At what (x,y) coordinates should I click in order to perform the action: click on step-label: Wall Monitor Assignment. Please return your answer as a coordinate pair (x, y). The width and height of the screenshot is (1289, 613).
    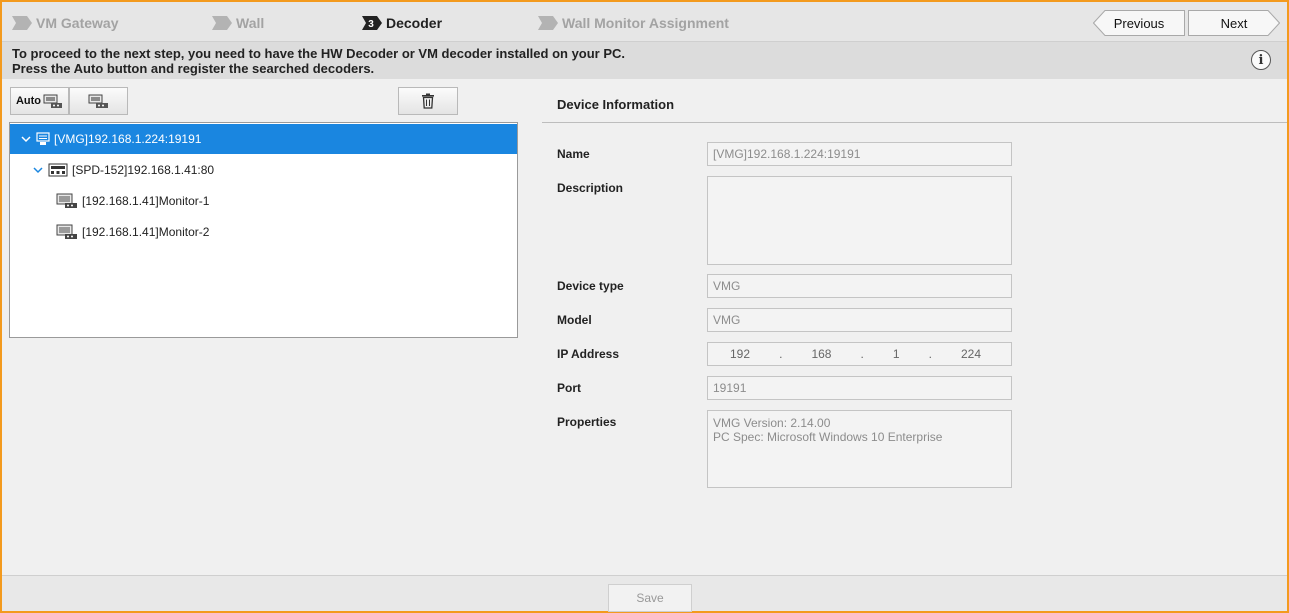
    Looking at the image, I should click on (645, 23).